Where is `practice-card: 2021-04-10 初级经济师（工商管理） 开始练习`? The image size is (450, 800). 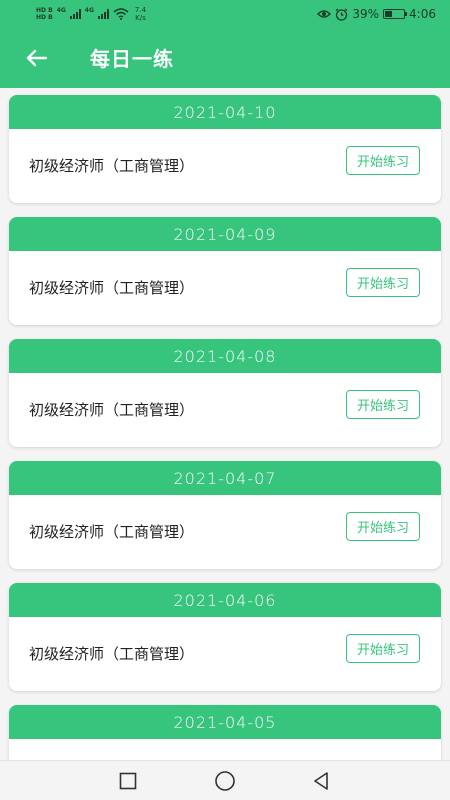
practice-card: 2021-04-10 初级经济师（工商管理） 开始练习 is located at coordinates (225, 149).